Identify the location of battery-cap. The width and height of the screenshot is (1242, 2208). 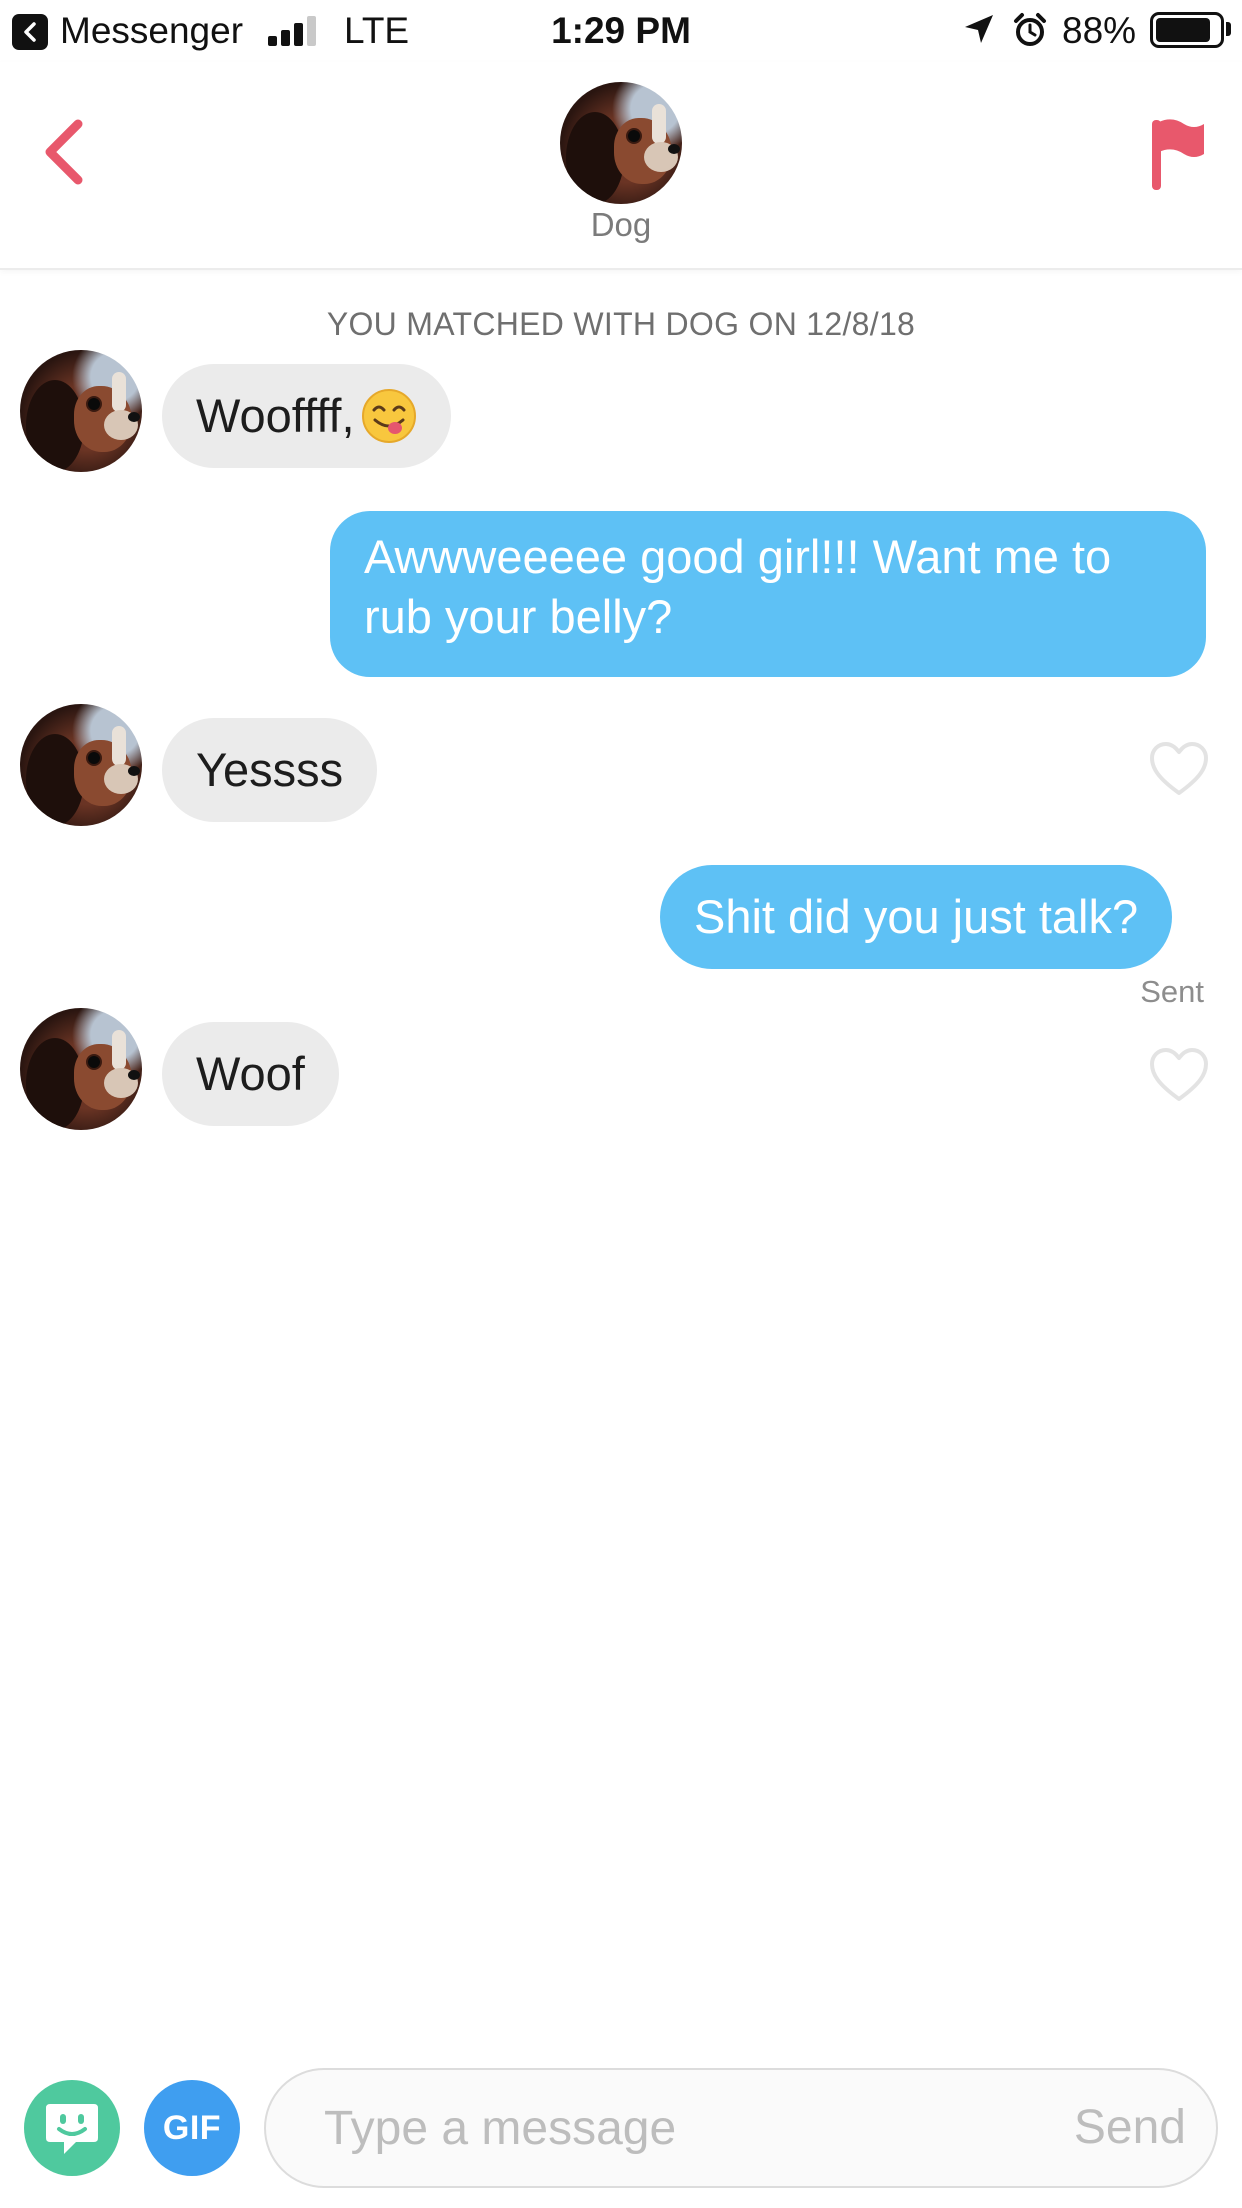
(1228, 29).